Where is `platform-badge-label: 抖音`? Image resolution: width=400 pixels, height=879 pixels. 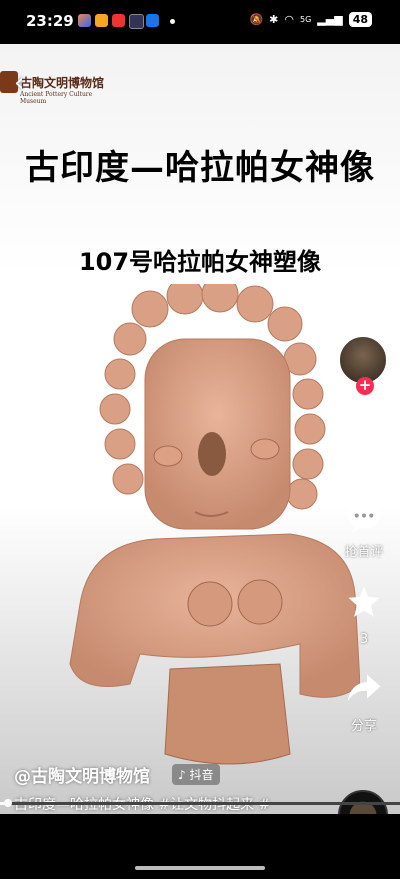 platform-badge-label: 抖音 is located at coordinates (201, 775).